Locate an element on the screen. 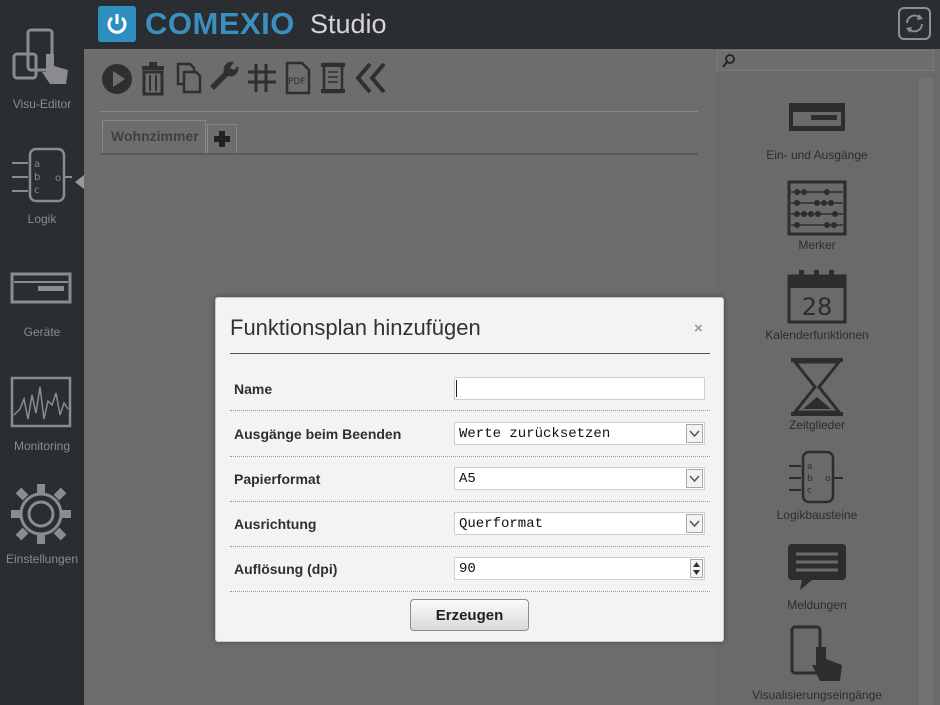 This screenshot has height=705, width=940. library-item-merker: Merker is located at coordinates (817, 217).